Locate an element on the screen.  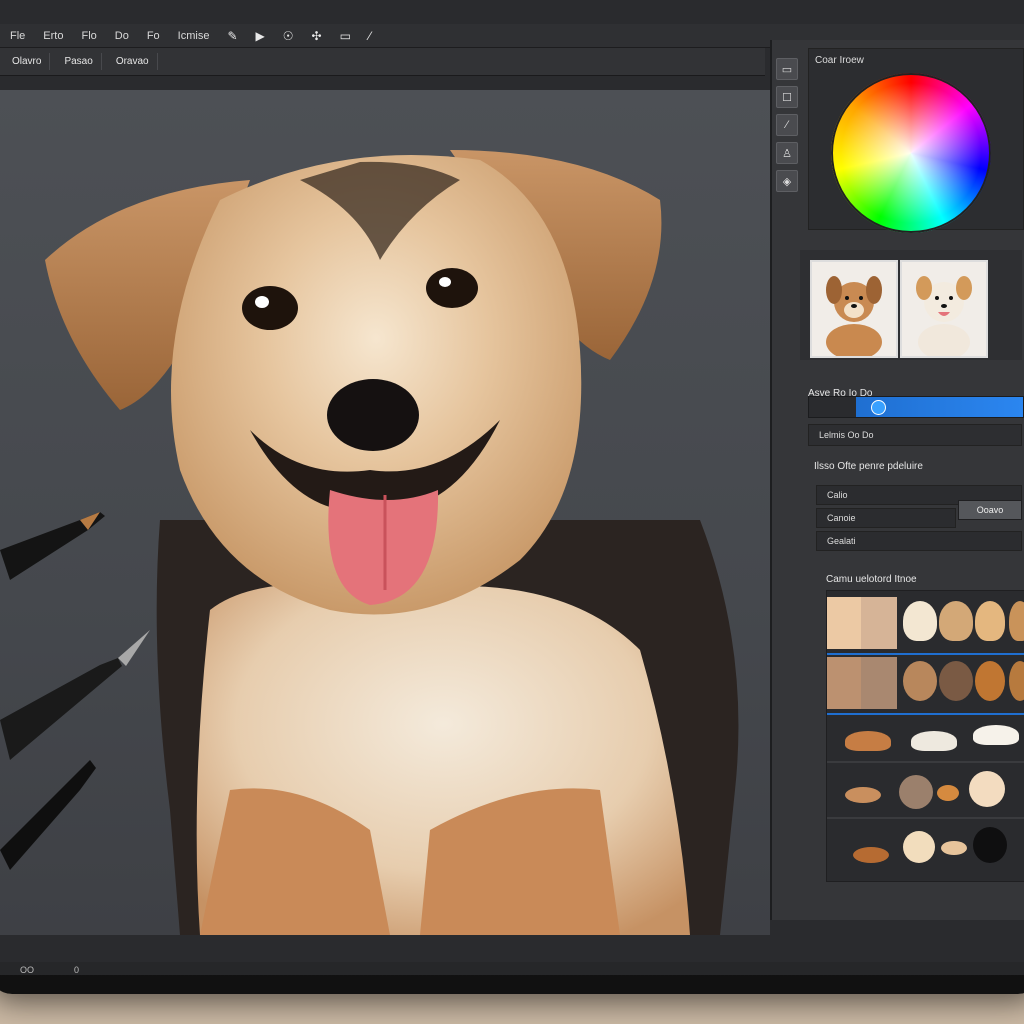
stylus-pens is located at coordinates (75, 691).